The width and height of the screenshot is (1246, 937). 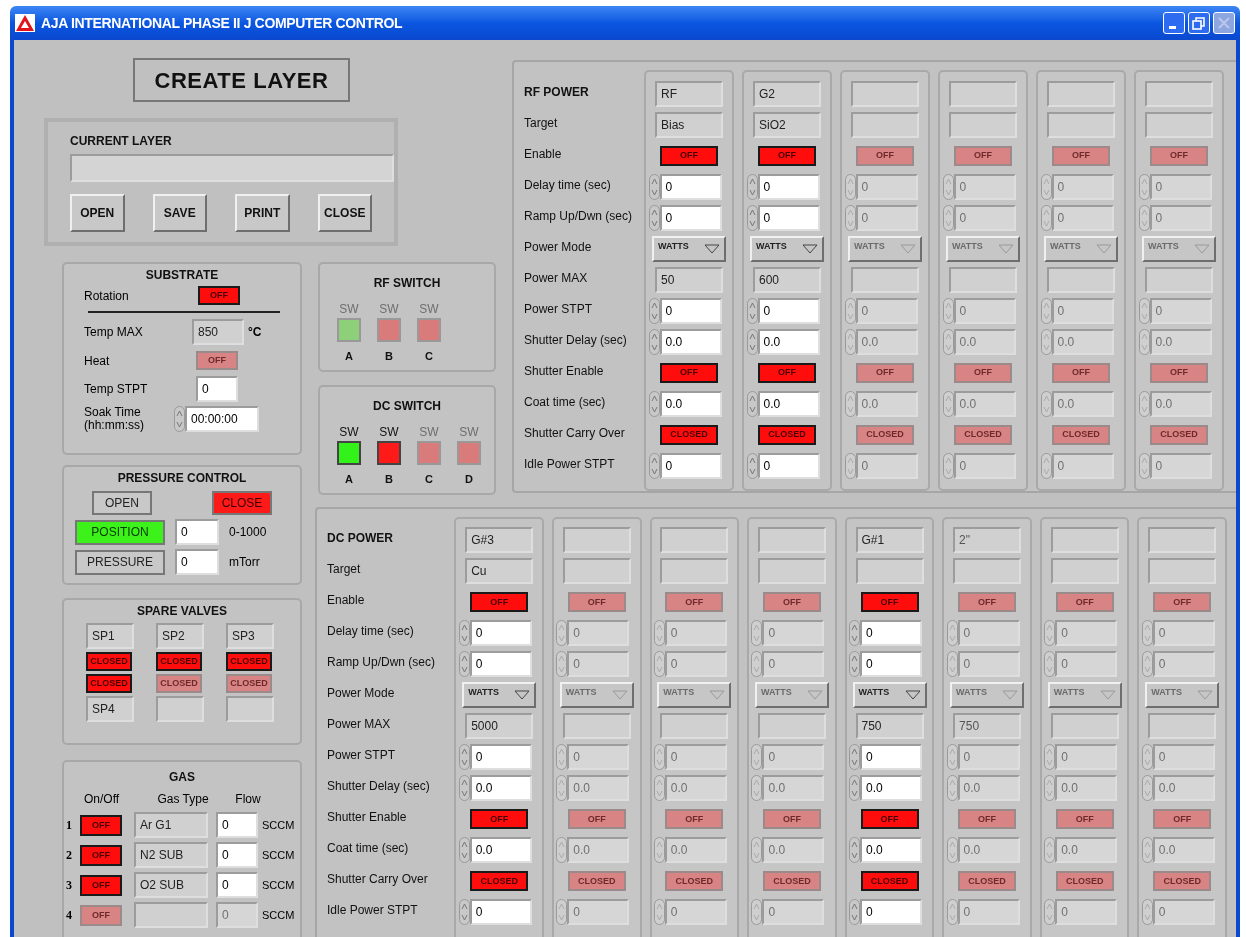 What do you see at coordinates (242, 503) in the screenshot?
I see `valve-button: CLOSE` at bounding box center [242, 503].